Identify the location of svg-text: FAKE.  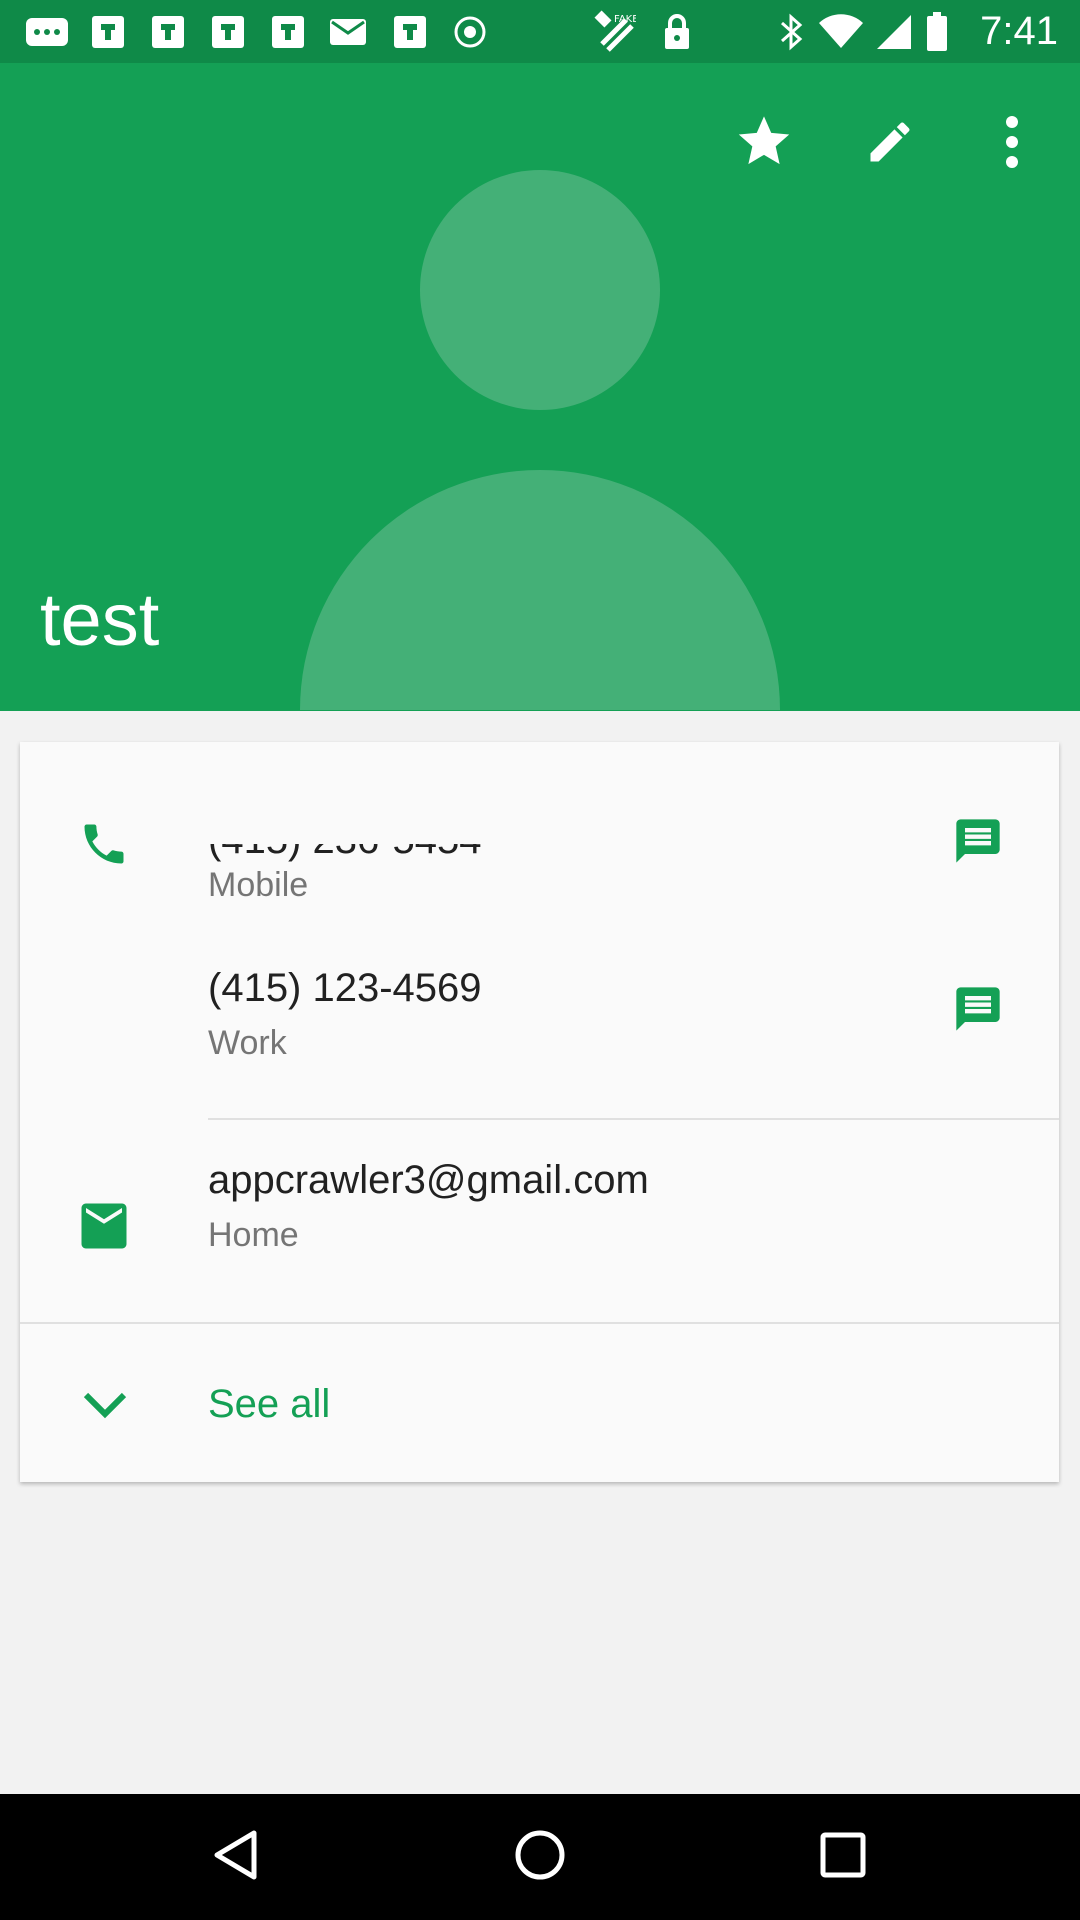
(625, 19).